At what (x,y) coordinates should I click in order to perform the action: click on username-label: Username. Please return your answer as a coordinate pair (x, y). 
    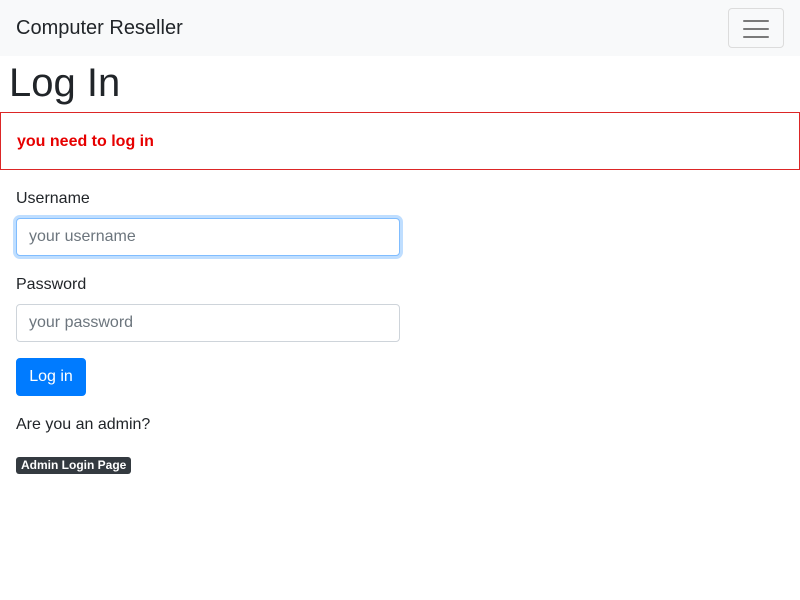
    Looking at the image, I should click on (53, 198).